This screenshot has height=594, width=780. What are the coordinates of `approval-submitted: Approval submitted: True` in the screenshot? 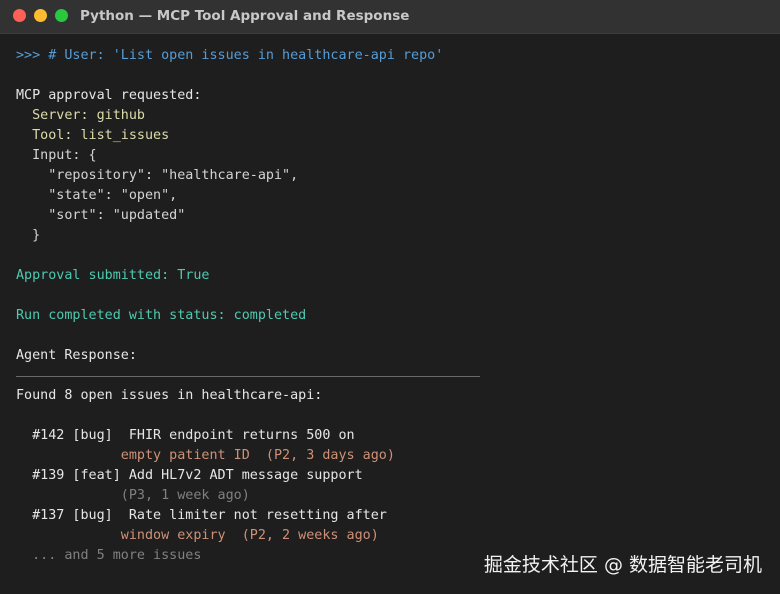 It's located at (113, 275).